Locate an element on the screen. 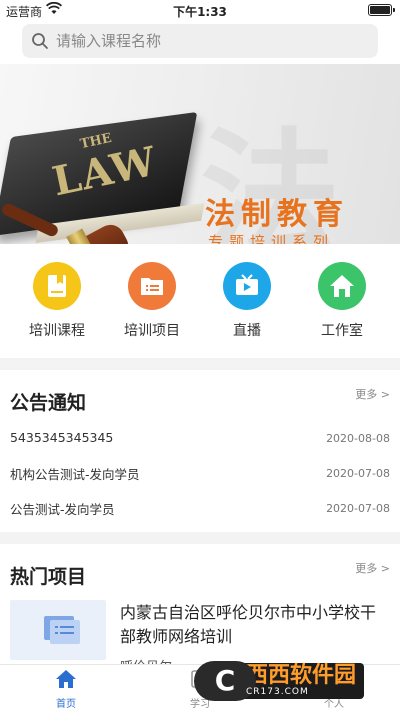 This screenshot has height=710, width=400. menu-label: 直播 is located at coordinates (247, 331).